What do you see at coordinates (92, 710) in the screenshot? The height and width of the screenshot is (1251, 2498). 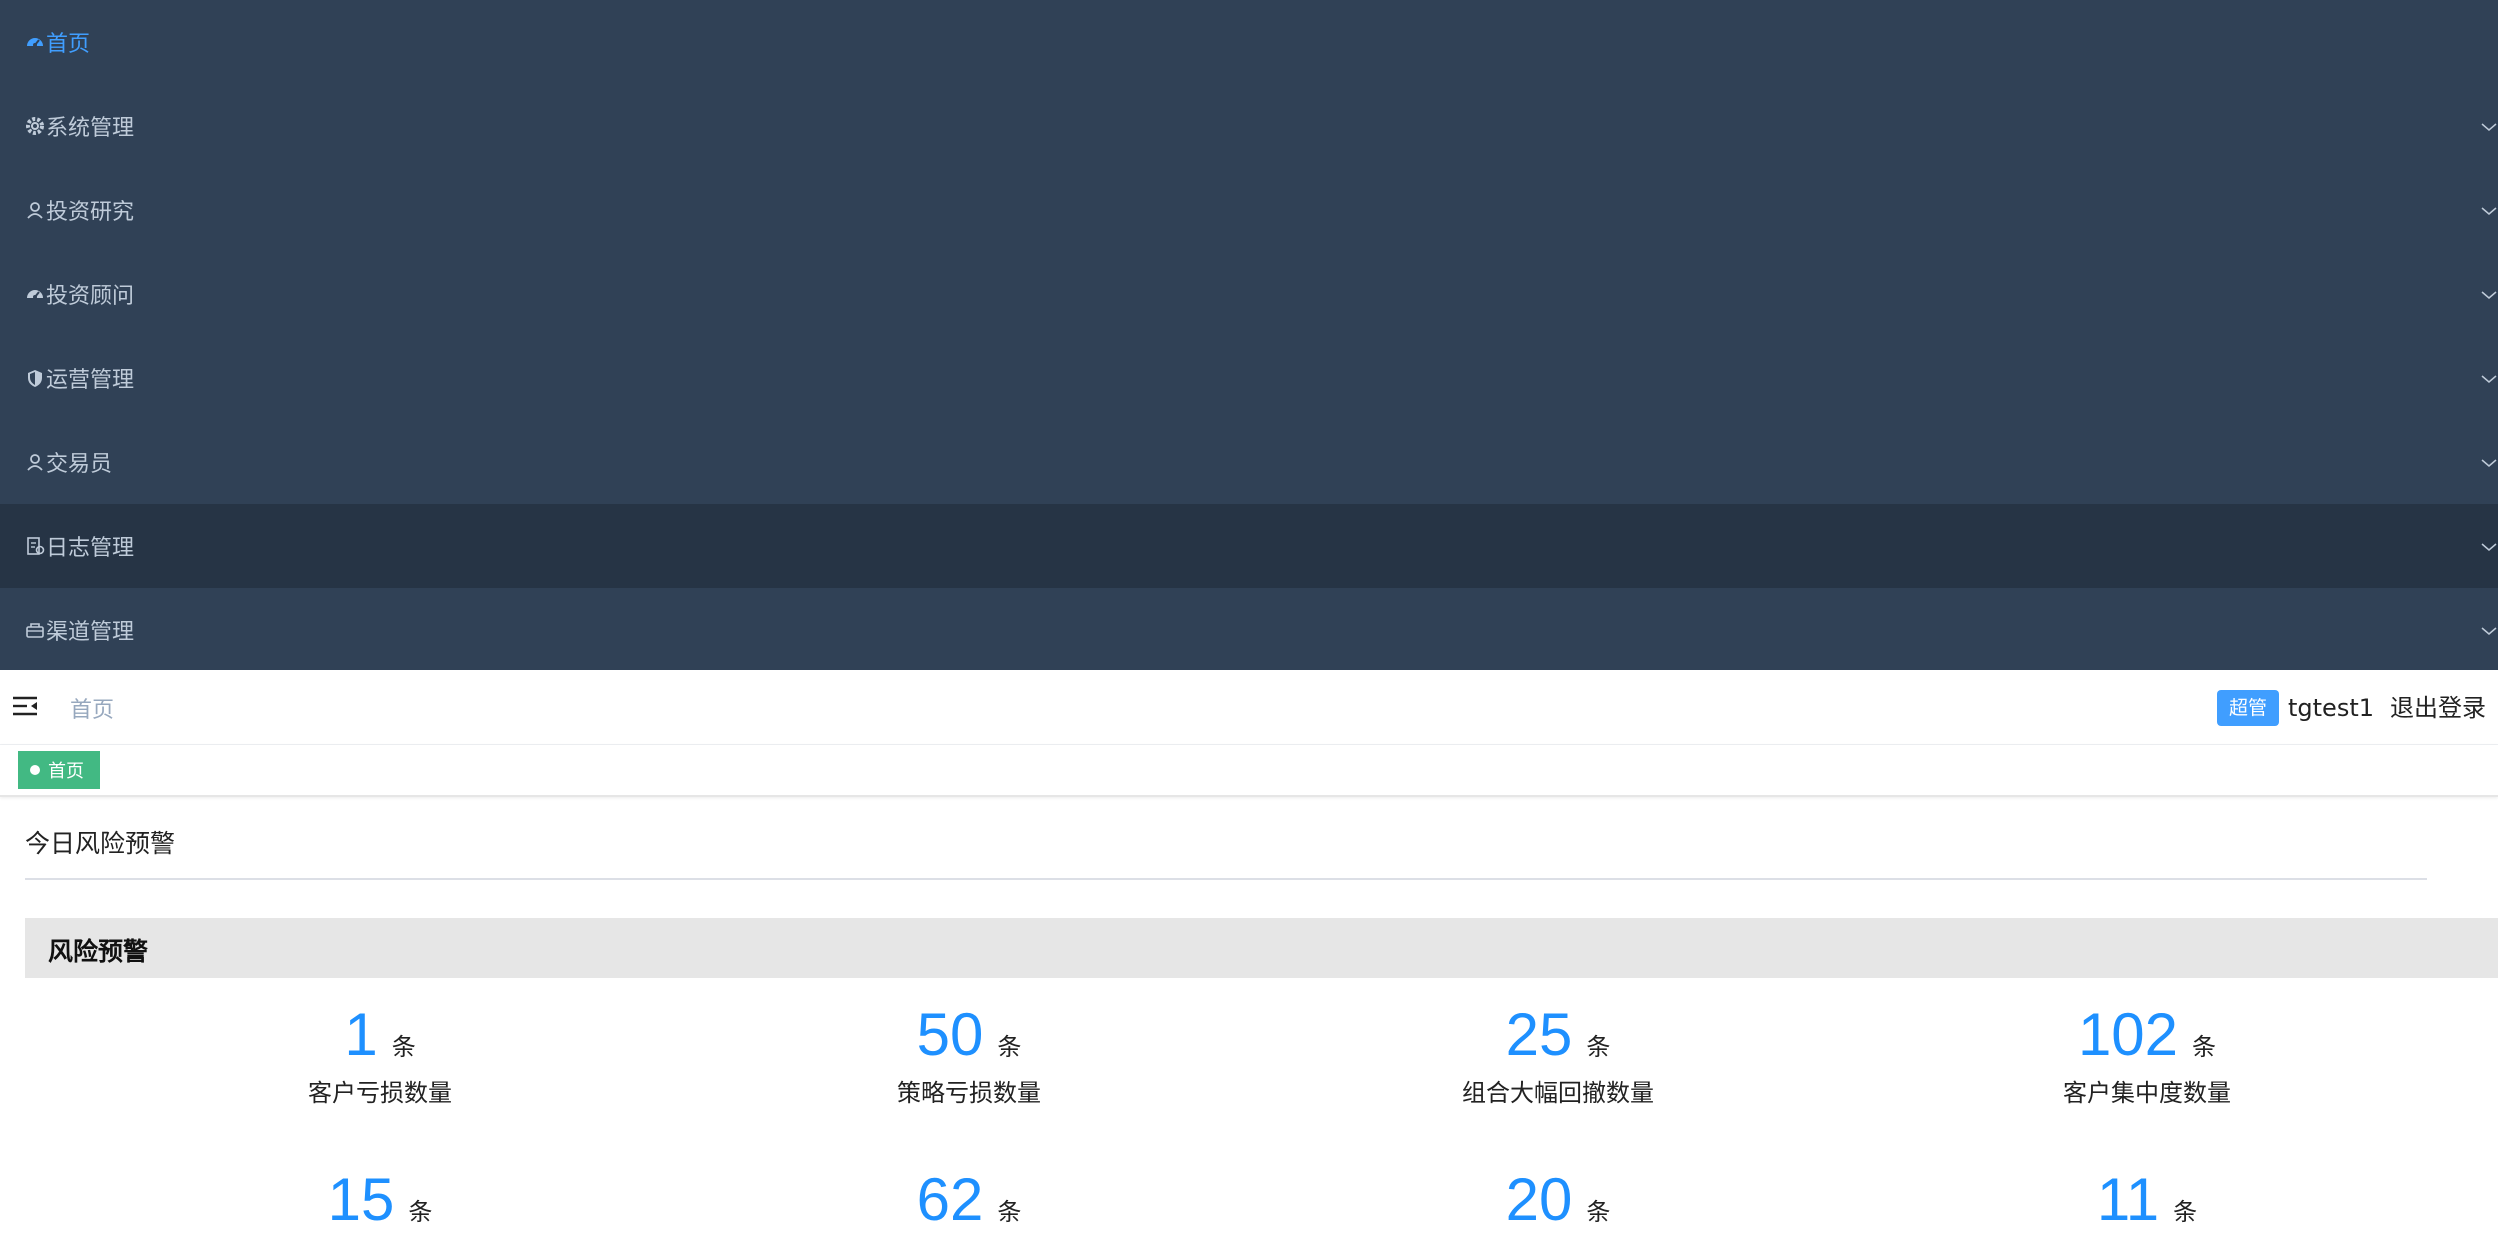 I see `breadcrumb: 首页` at bounding box center [92, 710].